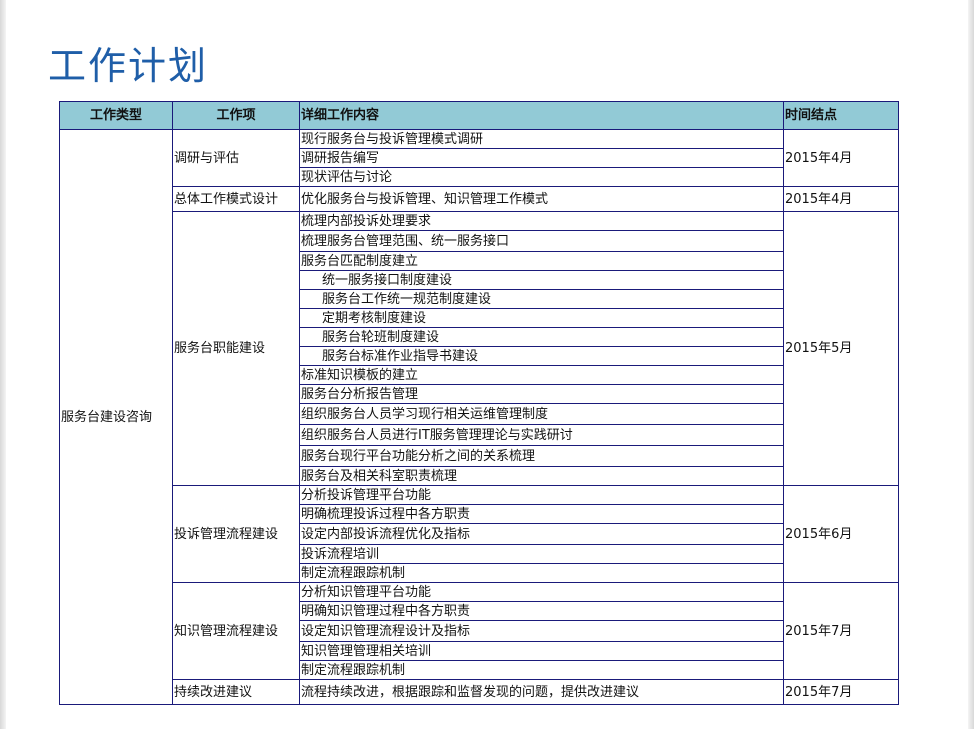 The width and height of the screenshot is (974, 729). I want to click on detail-cell: 调研报告编写, so click(541, 158).